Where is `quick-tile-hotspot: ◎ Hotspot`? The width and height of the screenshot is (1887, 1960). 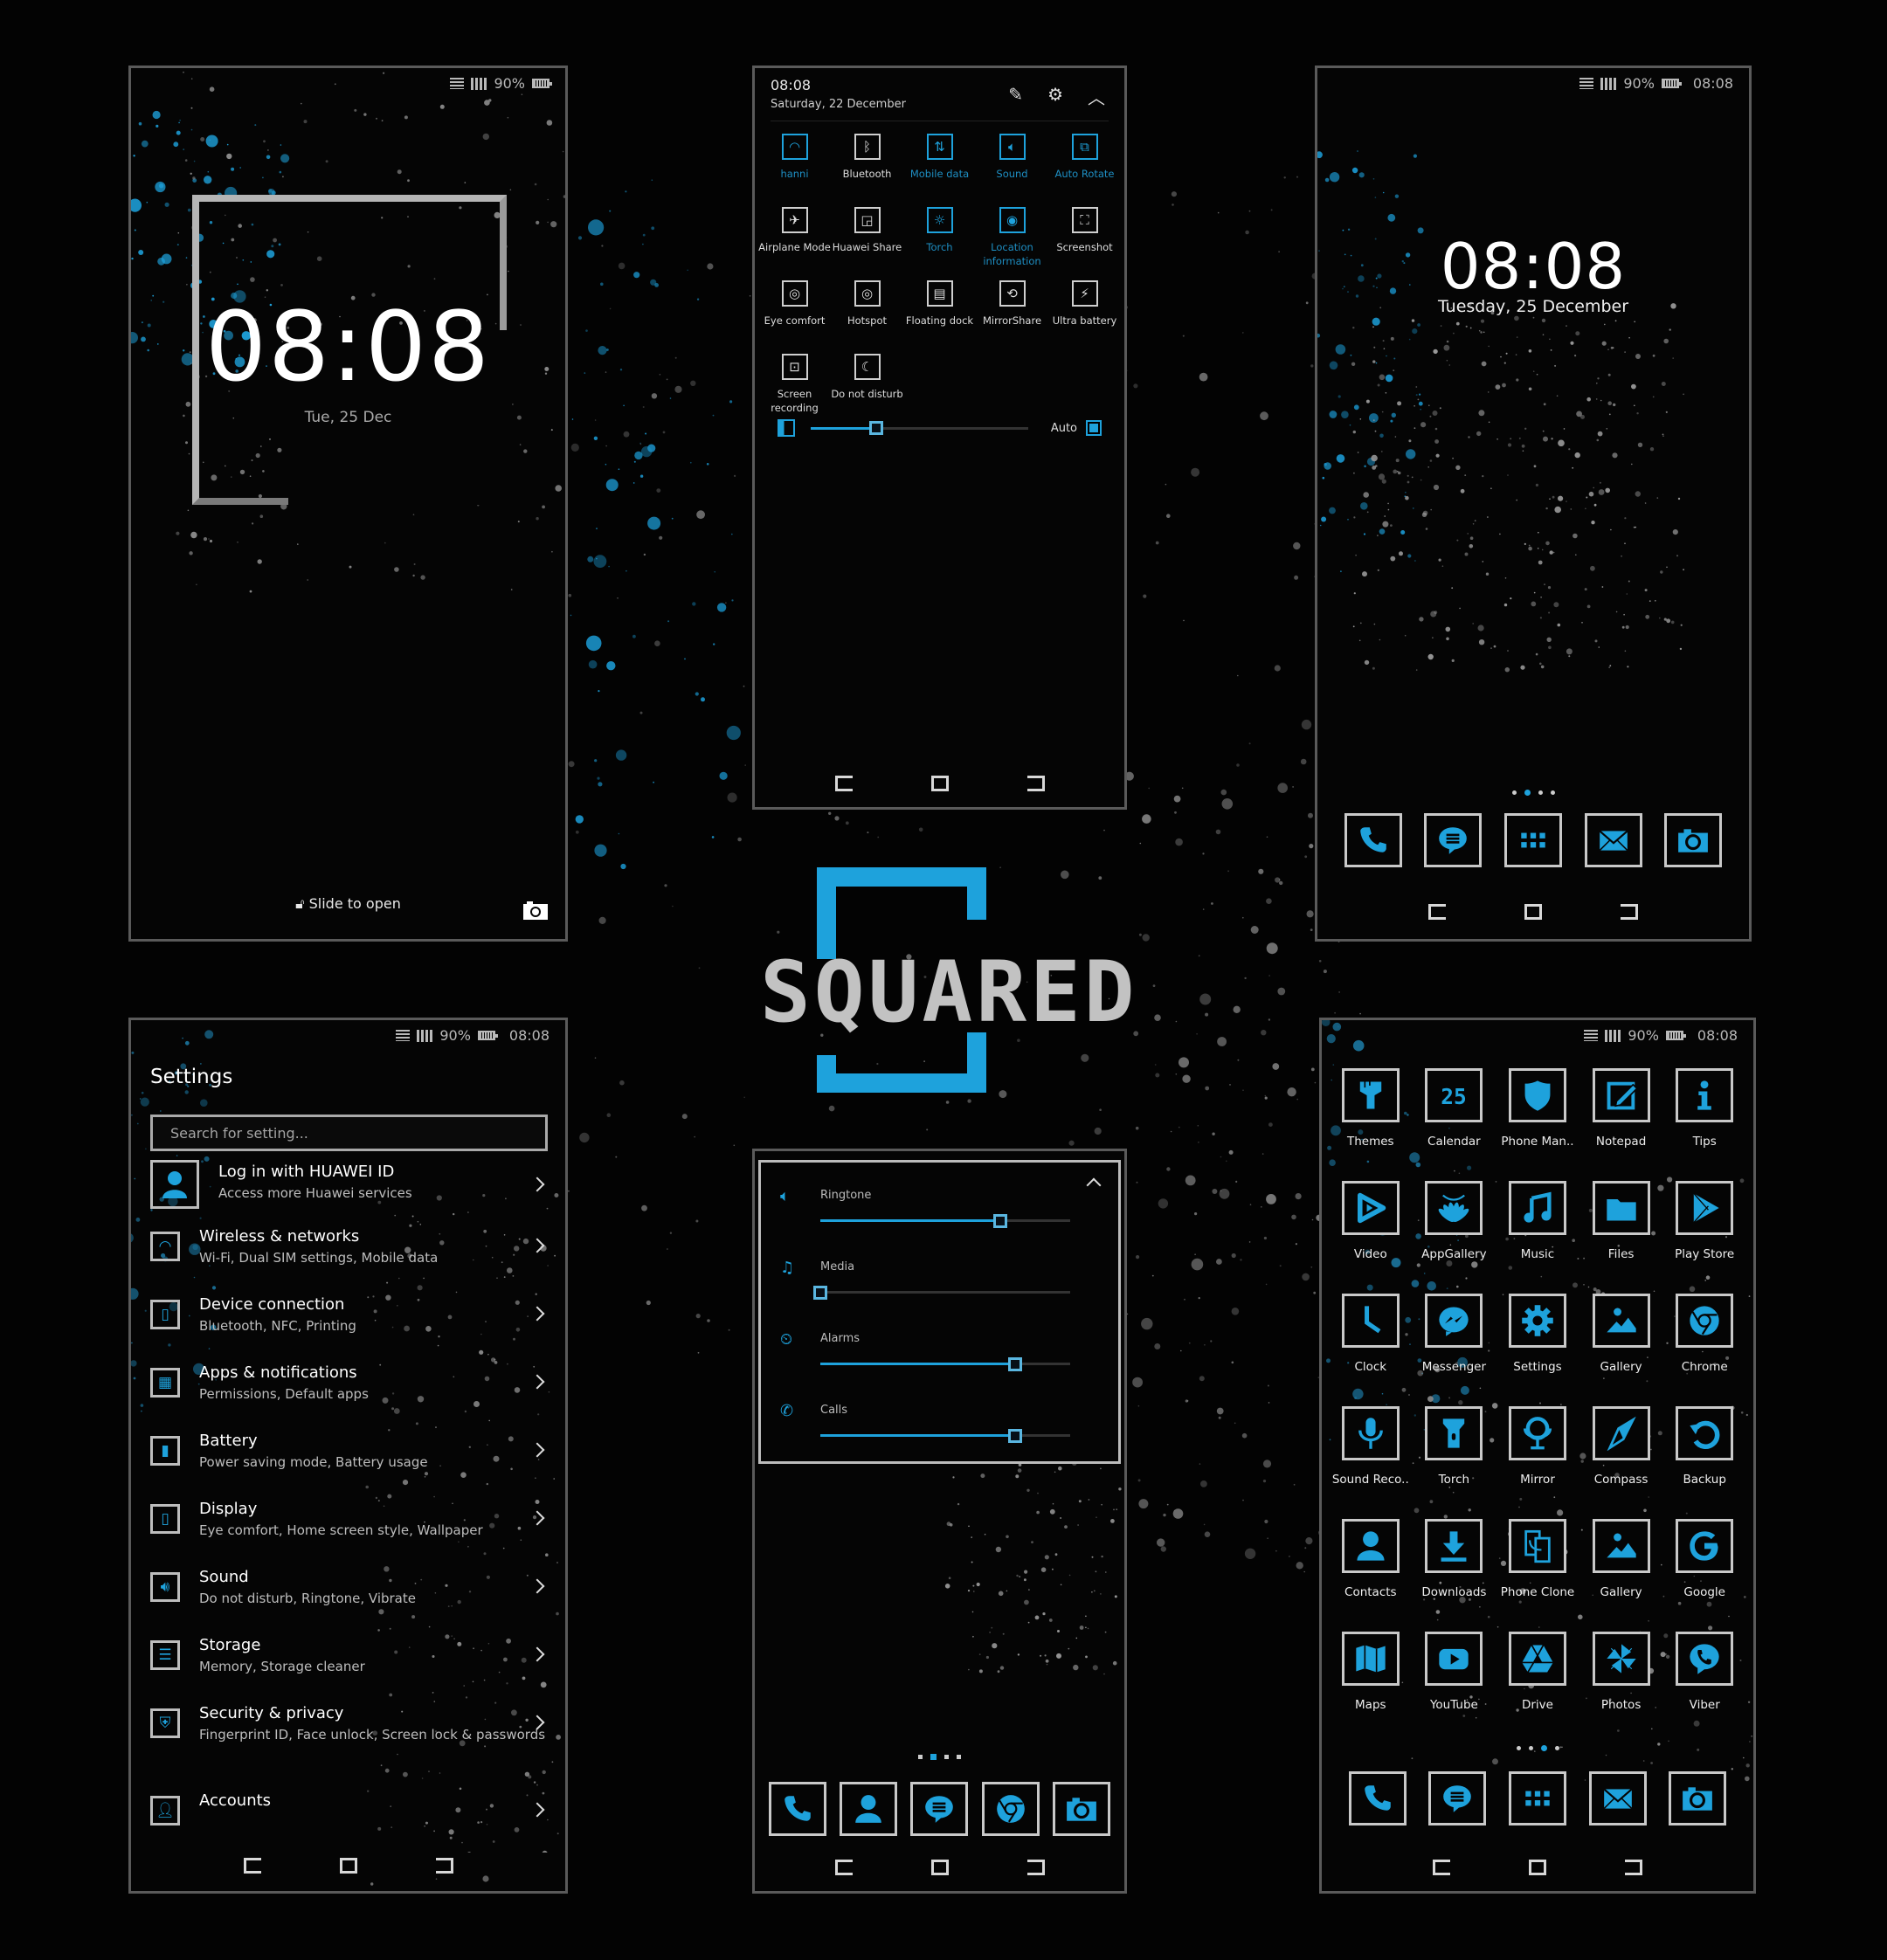
quick-tile-hotspot: ◎ Hotspot is located at coordinates (867, 311).